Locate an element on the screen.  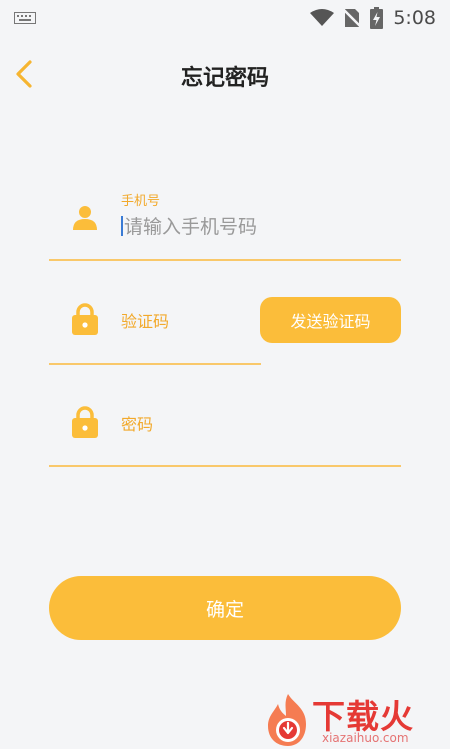
password-placeholder: 密码 is located at coordinates (137, 424).